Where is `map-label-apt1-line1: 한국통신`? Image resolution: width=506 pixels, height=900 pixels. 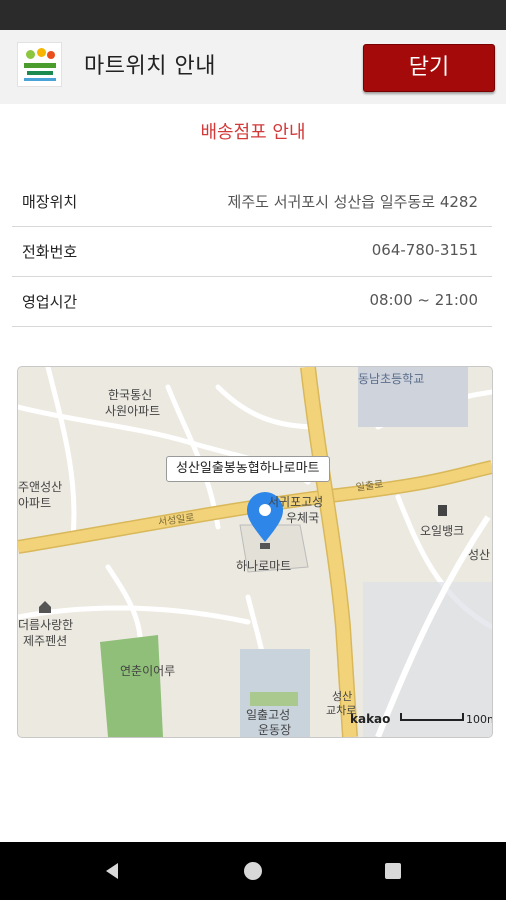 map-label-apt1-line1: 한국통신 is located at coordinates (130, 395).